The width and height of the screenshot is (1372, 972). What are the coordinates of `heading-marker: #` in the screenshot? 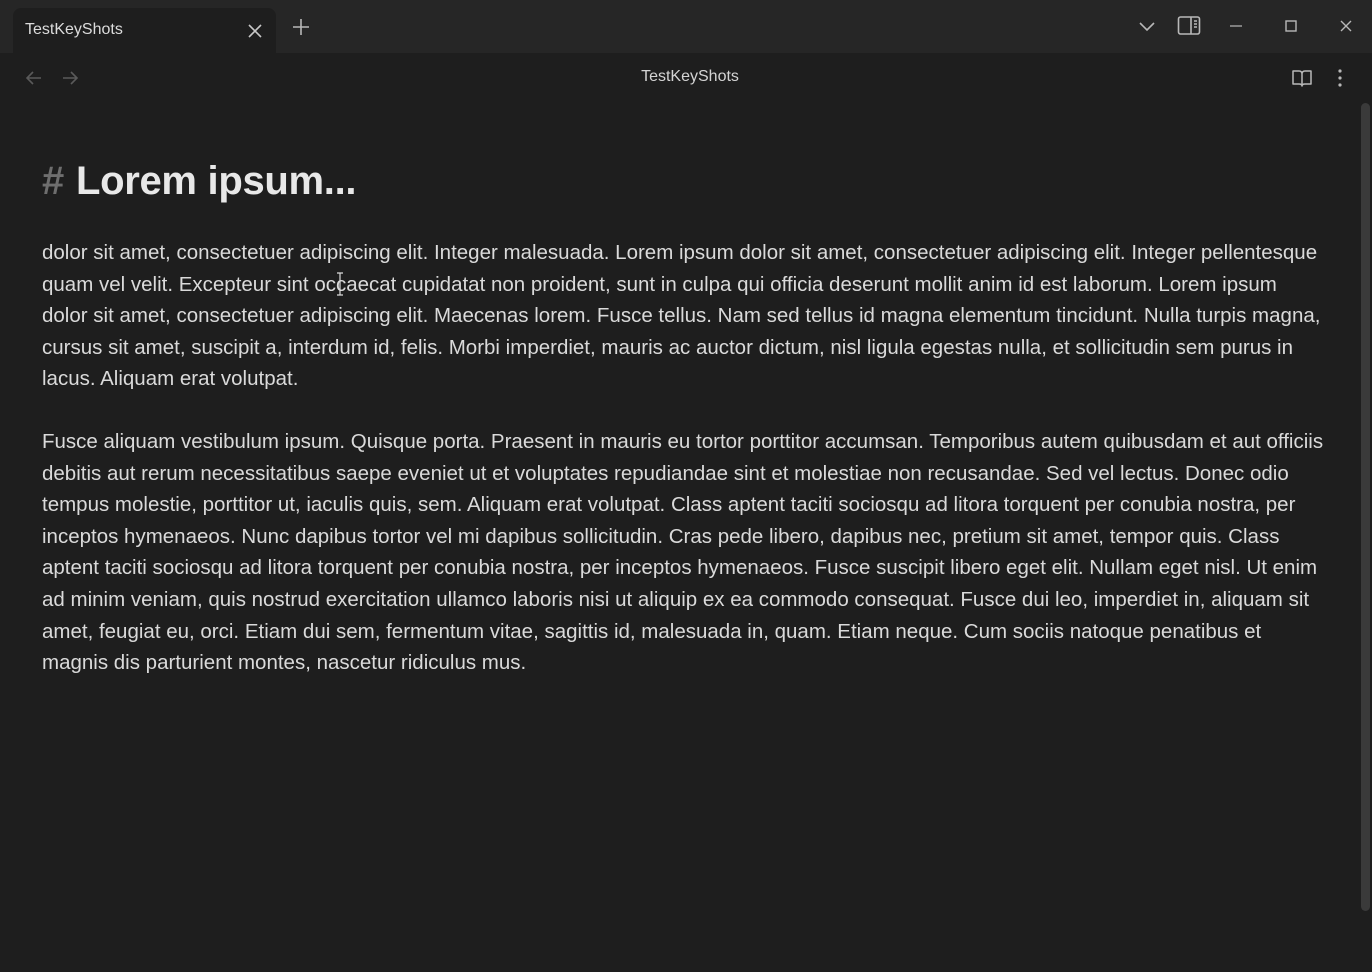 It's located at (53, 181).